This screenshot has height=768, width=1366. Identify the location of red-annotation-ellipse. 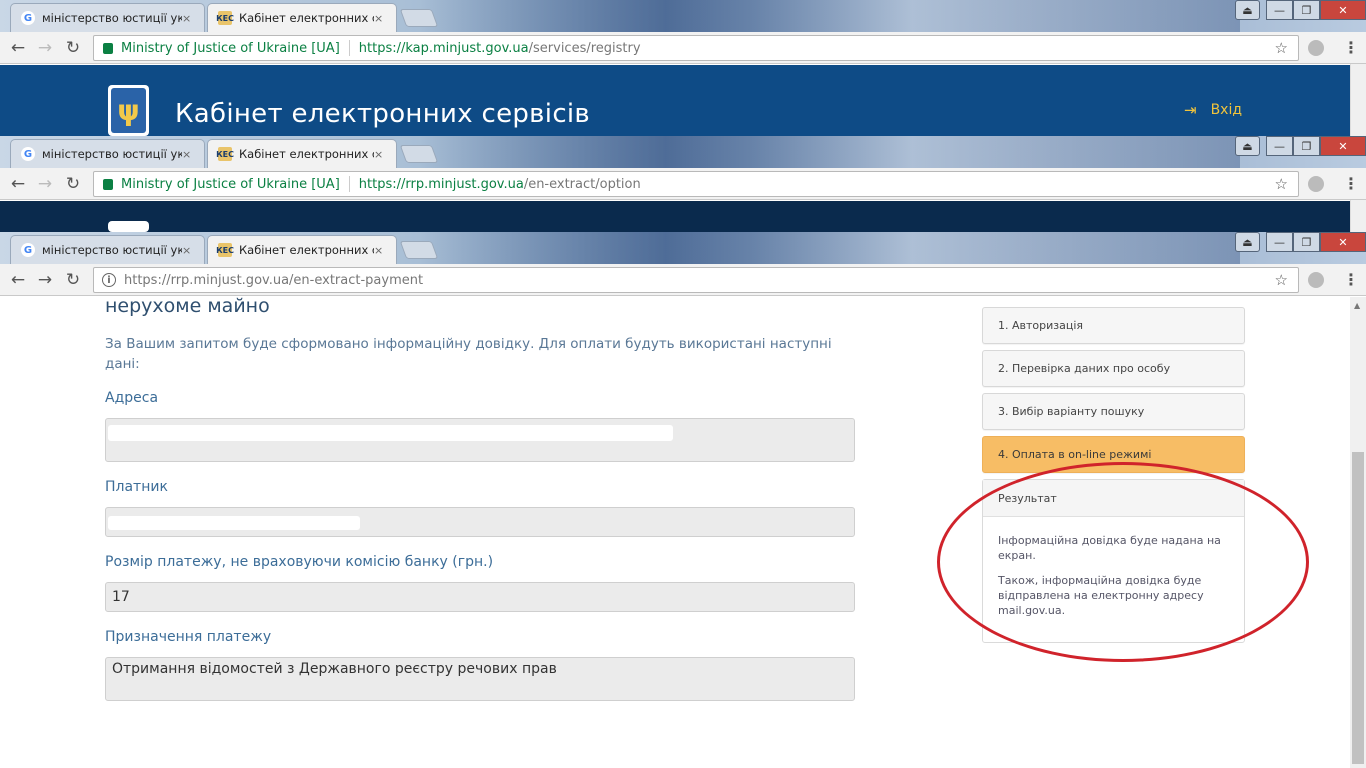
(1123, 562).